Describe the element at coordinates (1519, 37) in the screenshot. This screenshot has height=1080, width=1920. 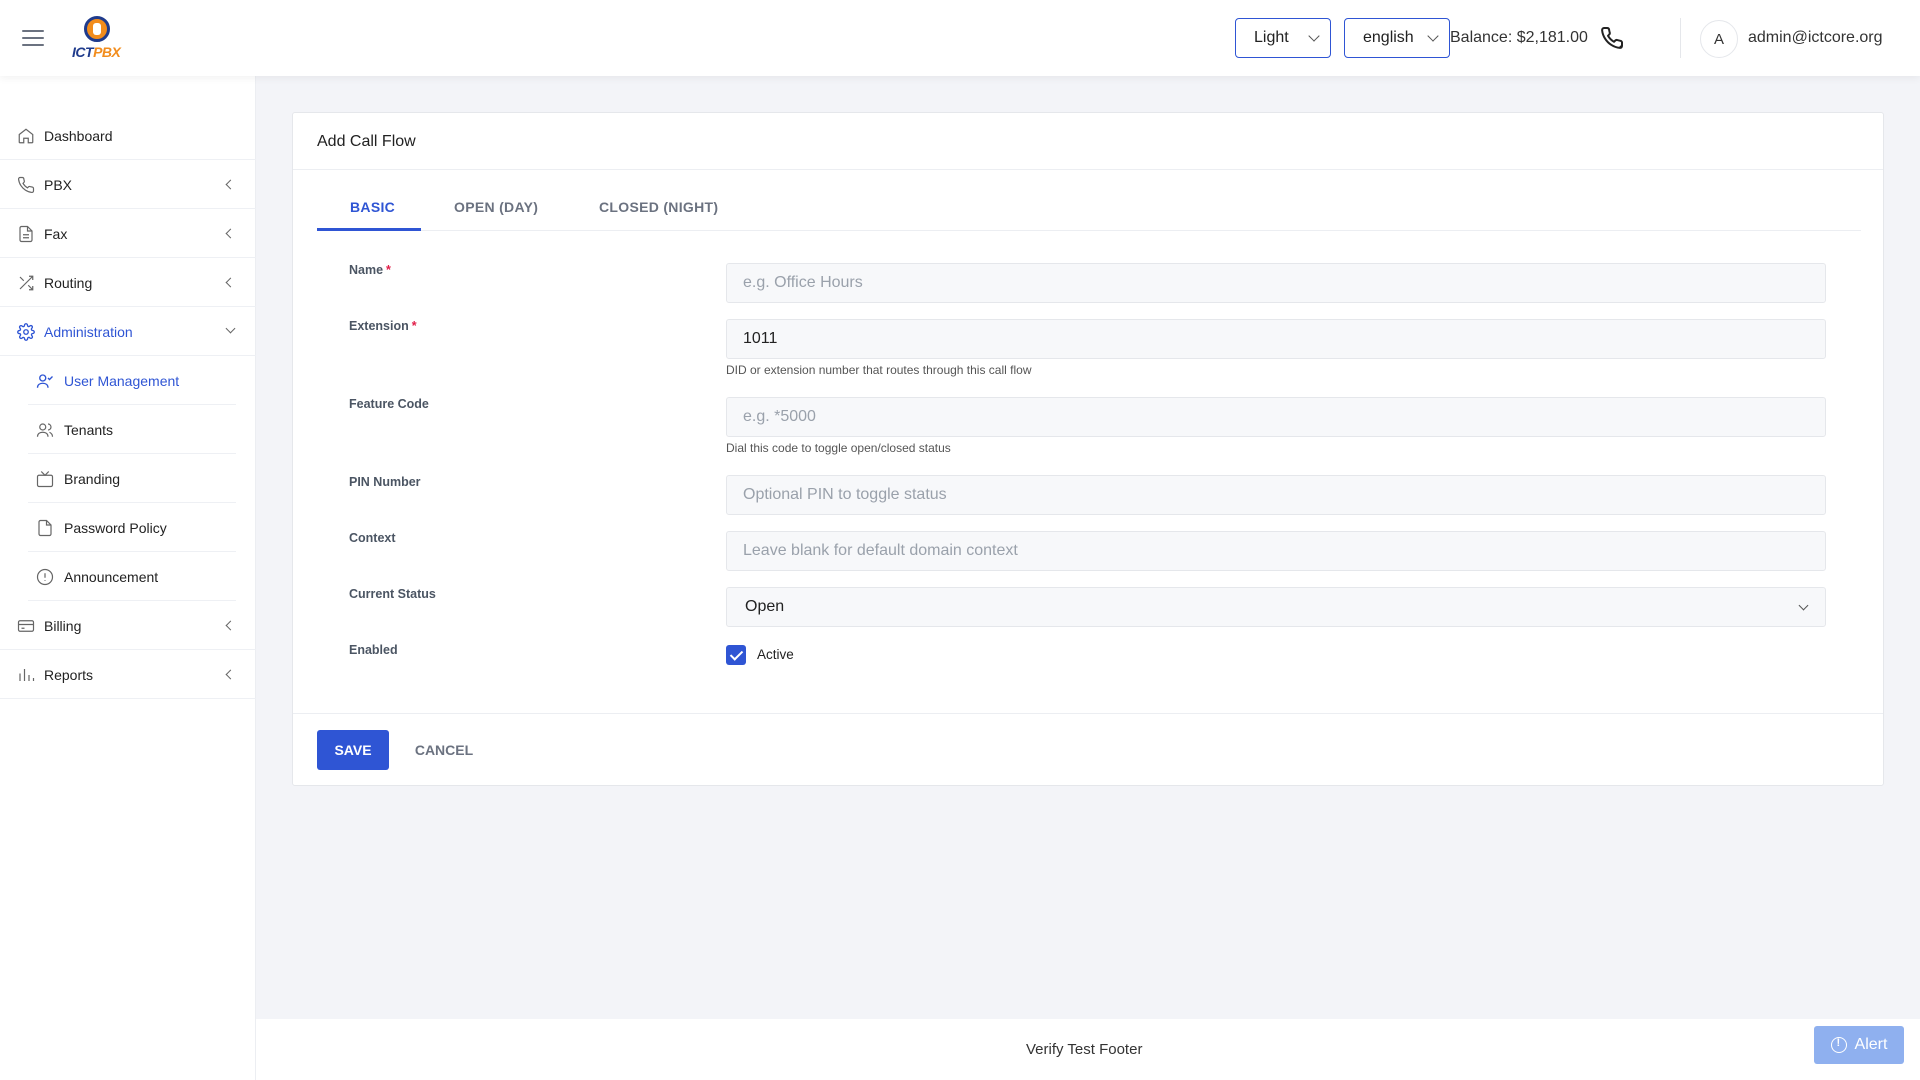
I see `balance-text: Balance: $2,181.00` at that location.